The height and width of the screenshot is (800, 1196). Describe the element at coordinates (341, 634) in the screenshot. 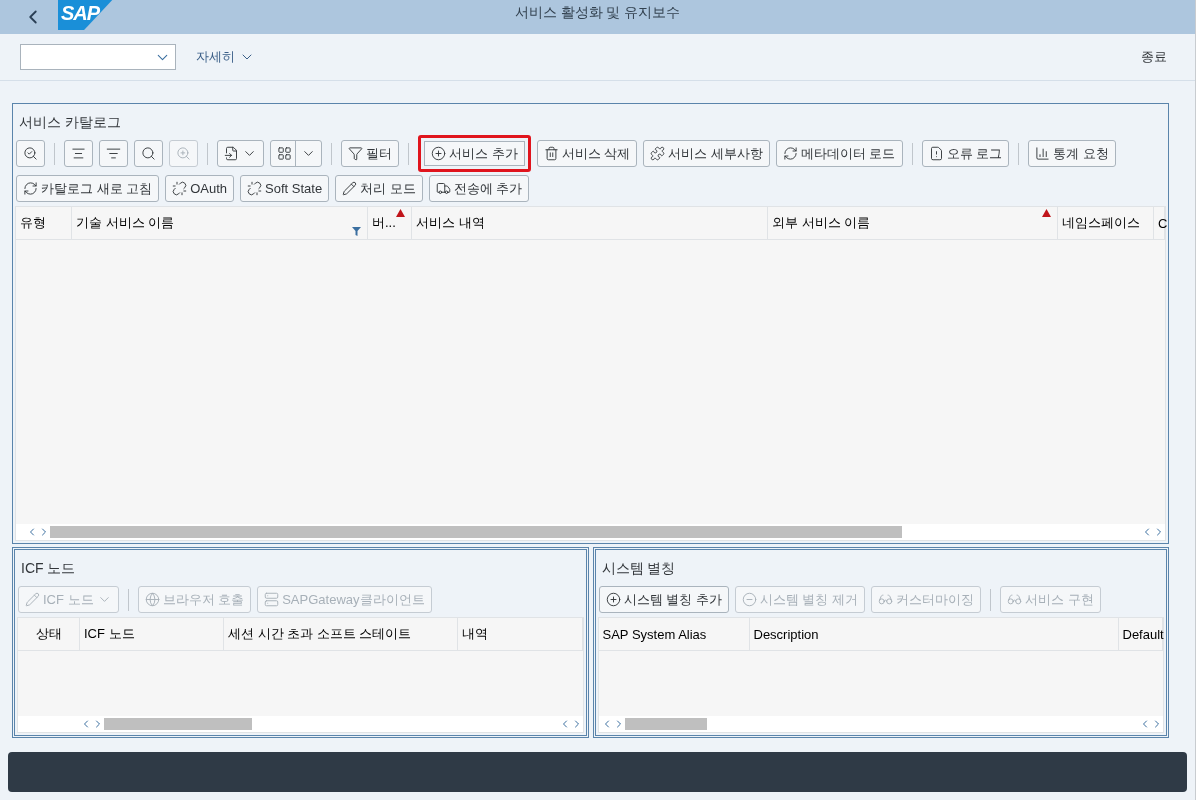

I see `column-header: 세션 시간 초과 소프트 스테이트` at that location.